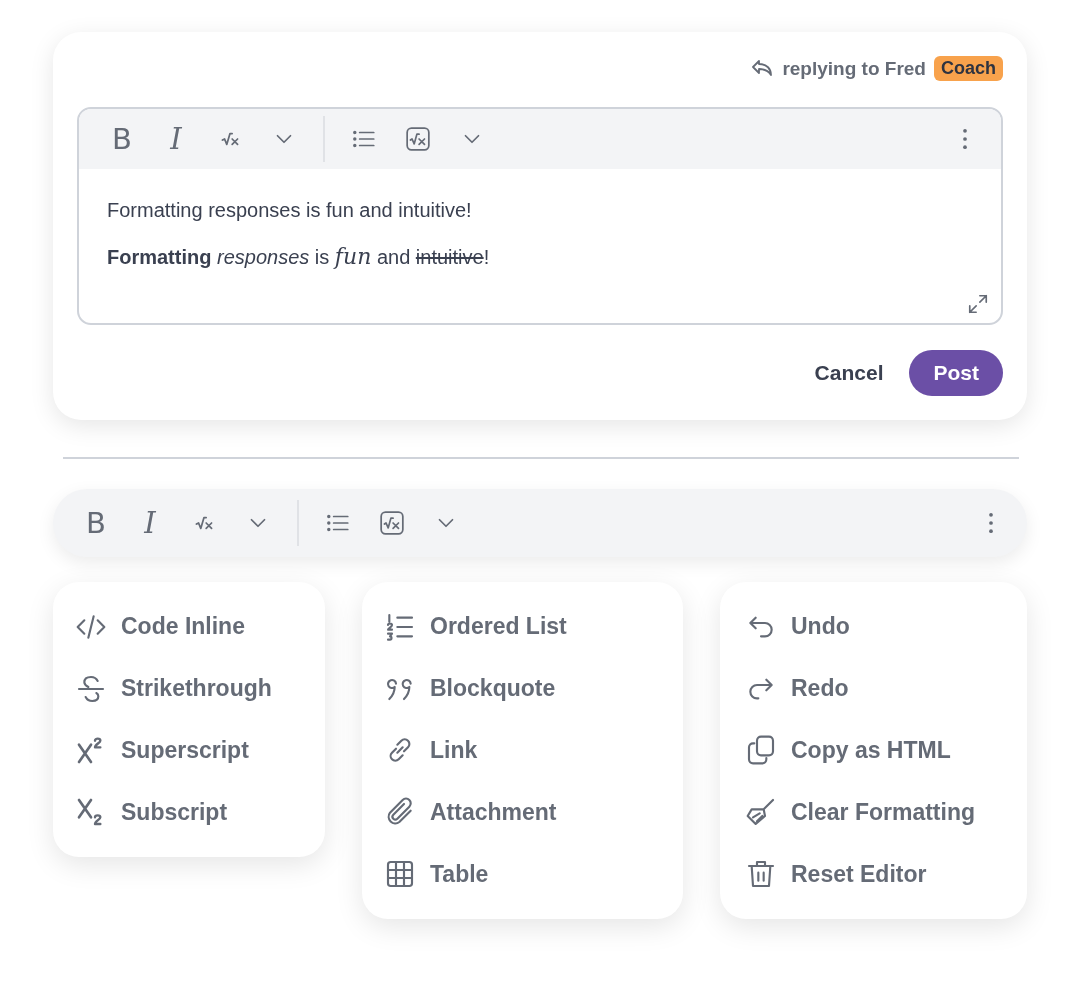 This screenshot has height=994, width=1080. Describe the element at coordinates (978, 304) in the screenshot. I see `expand-icon` at that location.